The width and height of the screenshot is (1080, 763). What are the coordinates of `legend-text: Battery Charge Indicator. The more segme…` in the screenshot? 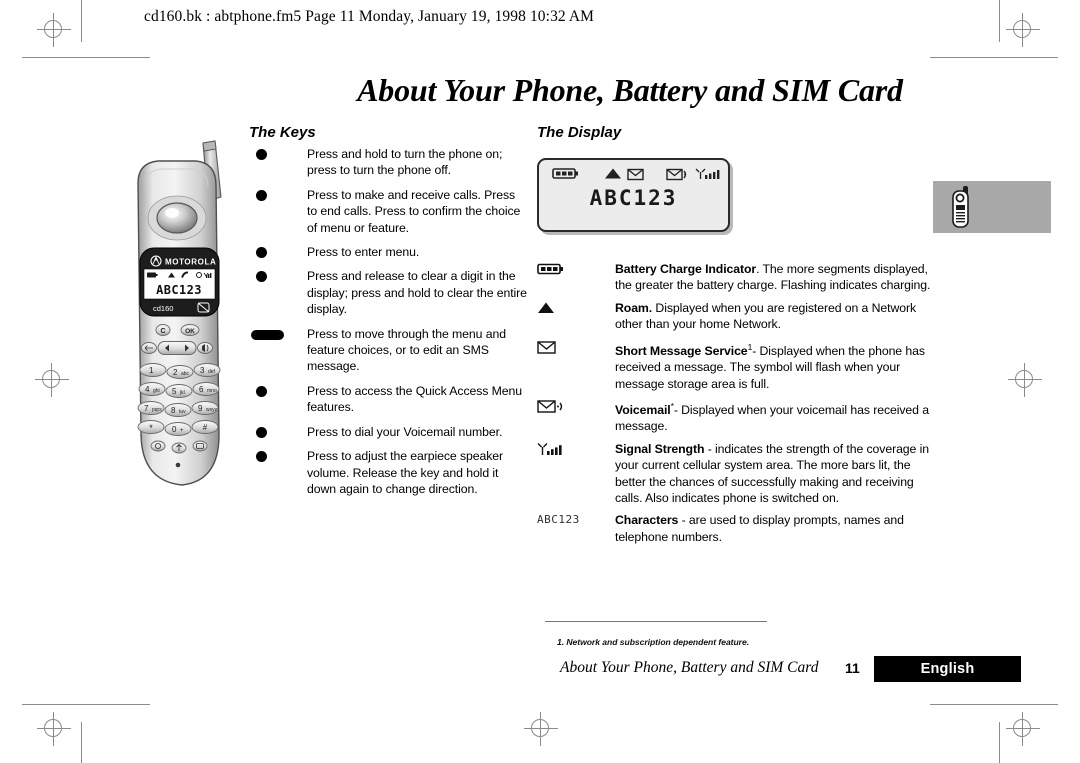 It's located at (773, 277).